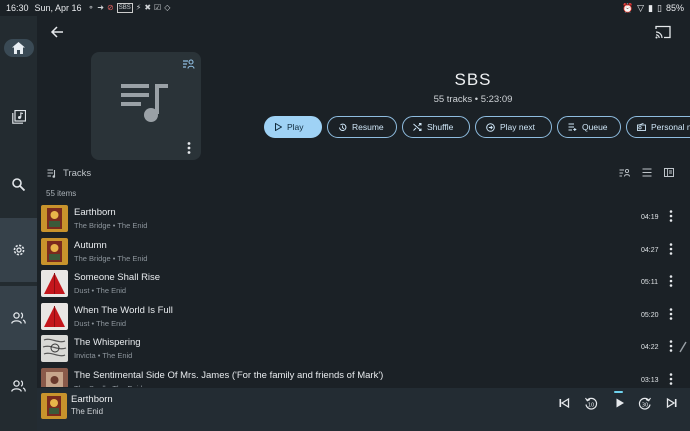 The height and width of the screenshot is (431, 690). Describe the element at coordinates (650, 217) in the screenshot. I see `track-duration: 04:19` at that location.